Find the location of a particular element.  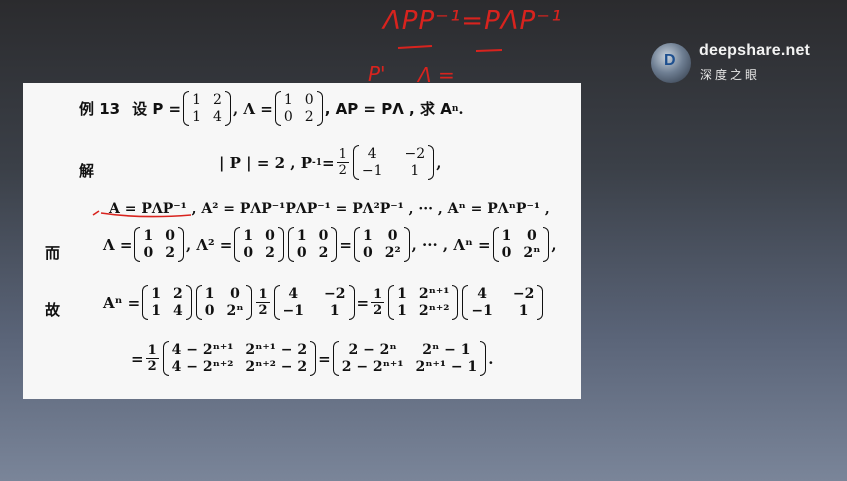

example-label: 例 13 is located at coordinates (100, 109).